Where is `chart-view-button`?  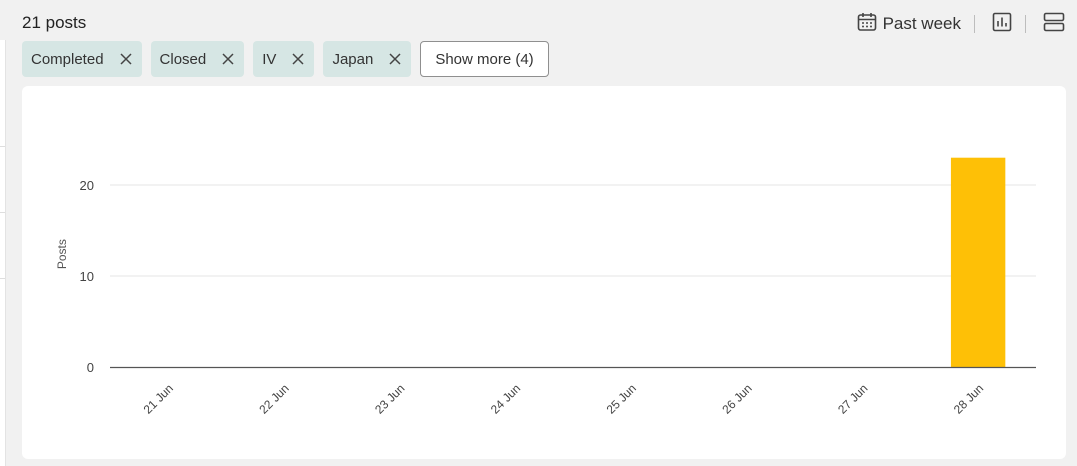 chart-view-button is located at coordinates (1002, 24).